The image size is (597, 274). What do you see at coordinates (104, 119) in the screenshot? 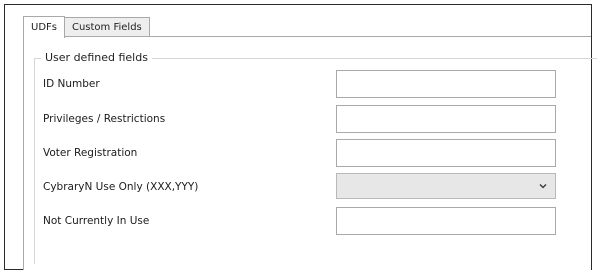
I see `privileges-restrictions-label: Privileges / Restrictions` at bounding box center [104, 119].